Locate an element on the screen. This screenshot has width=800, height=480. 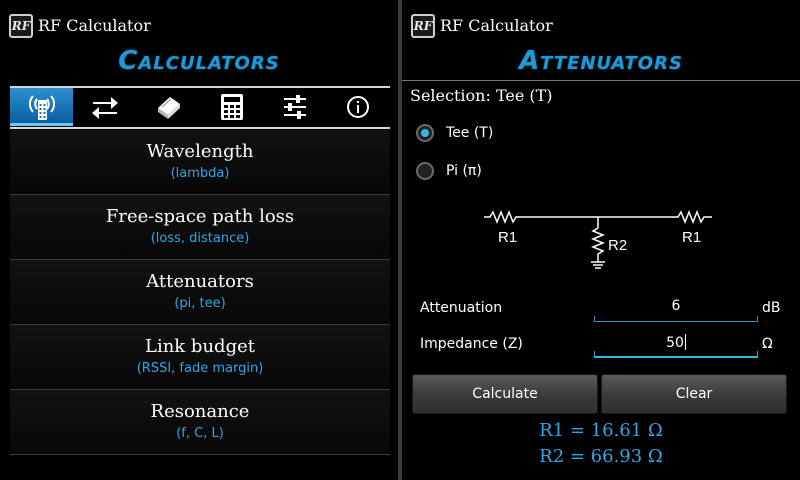
result-r1: R1 = 16.61 Ω is located at coordinates (601, 430).